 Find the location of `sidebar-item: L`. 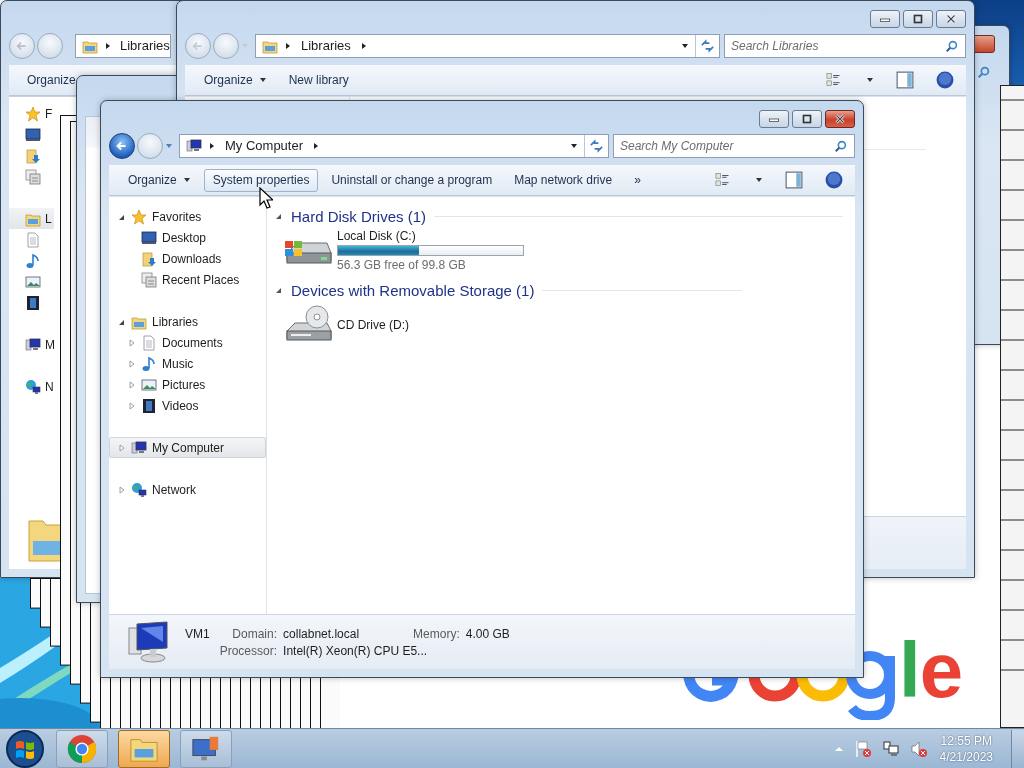

sidebar-item: L is located at coordinates (31, 218).